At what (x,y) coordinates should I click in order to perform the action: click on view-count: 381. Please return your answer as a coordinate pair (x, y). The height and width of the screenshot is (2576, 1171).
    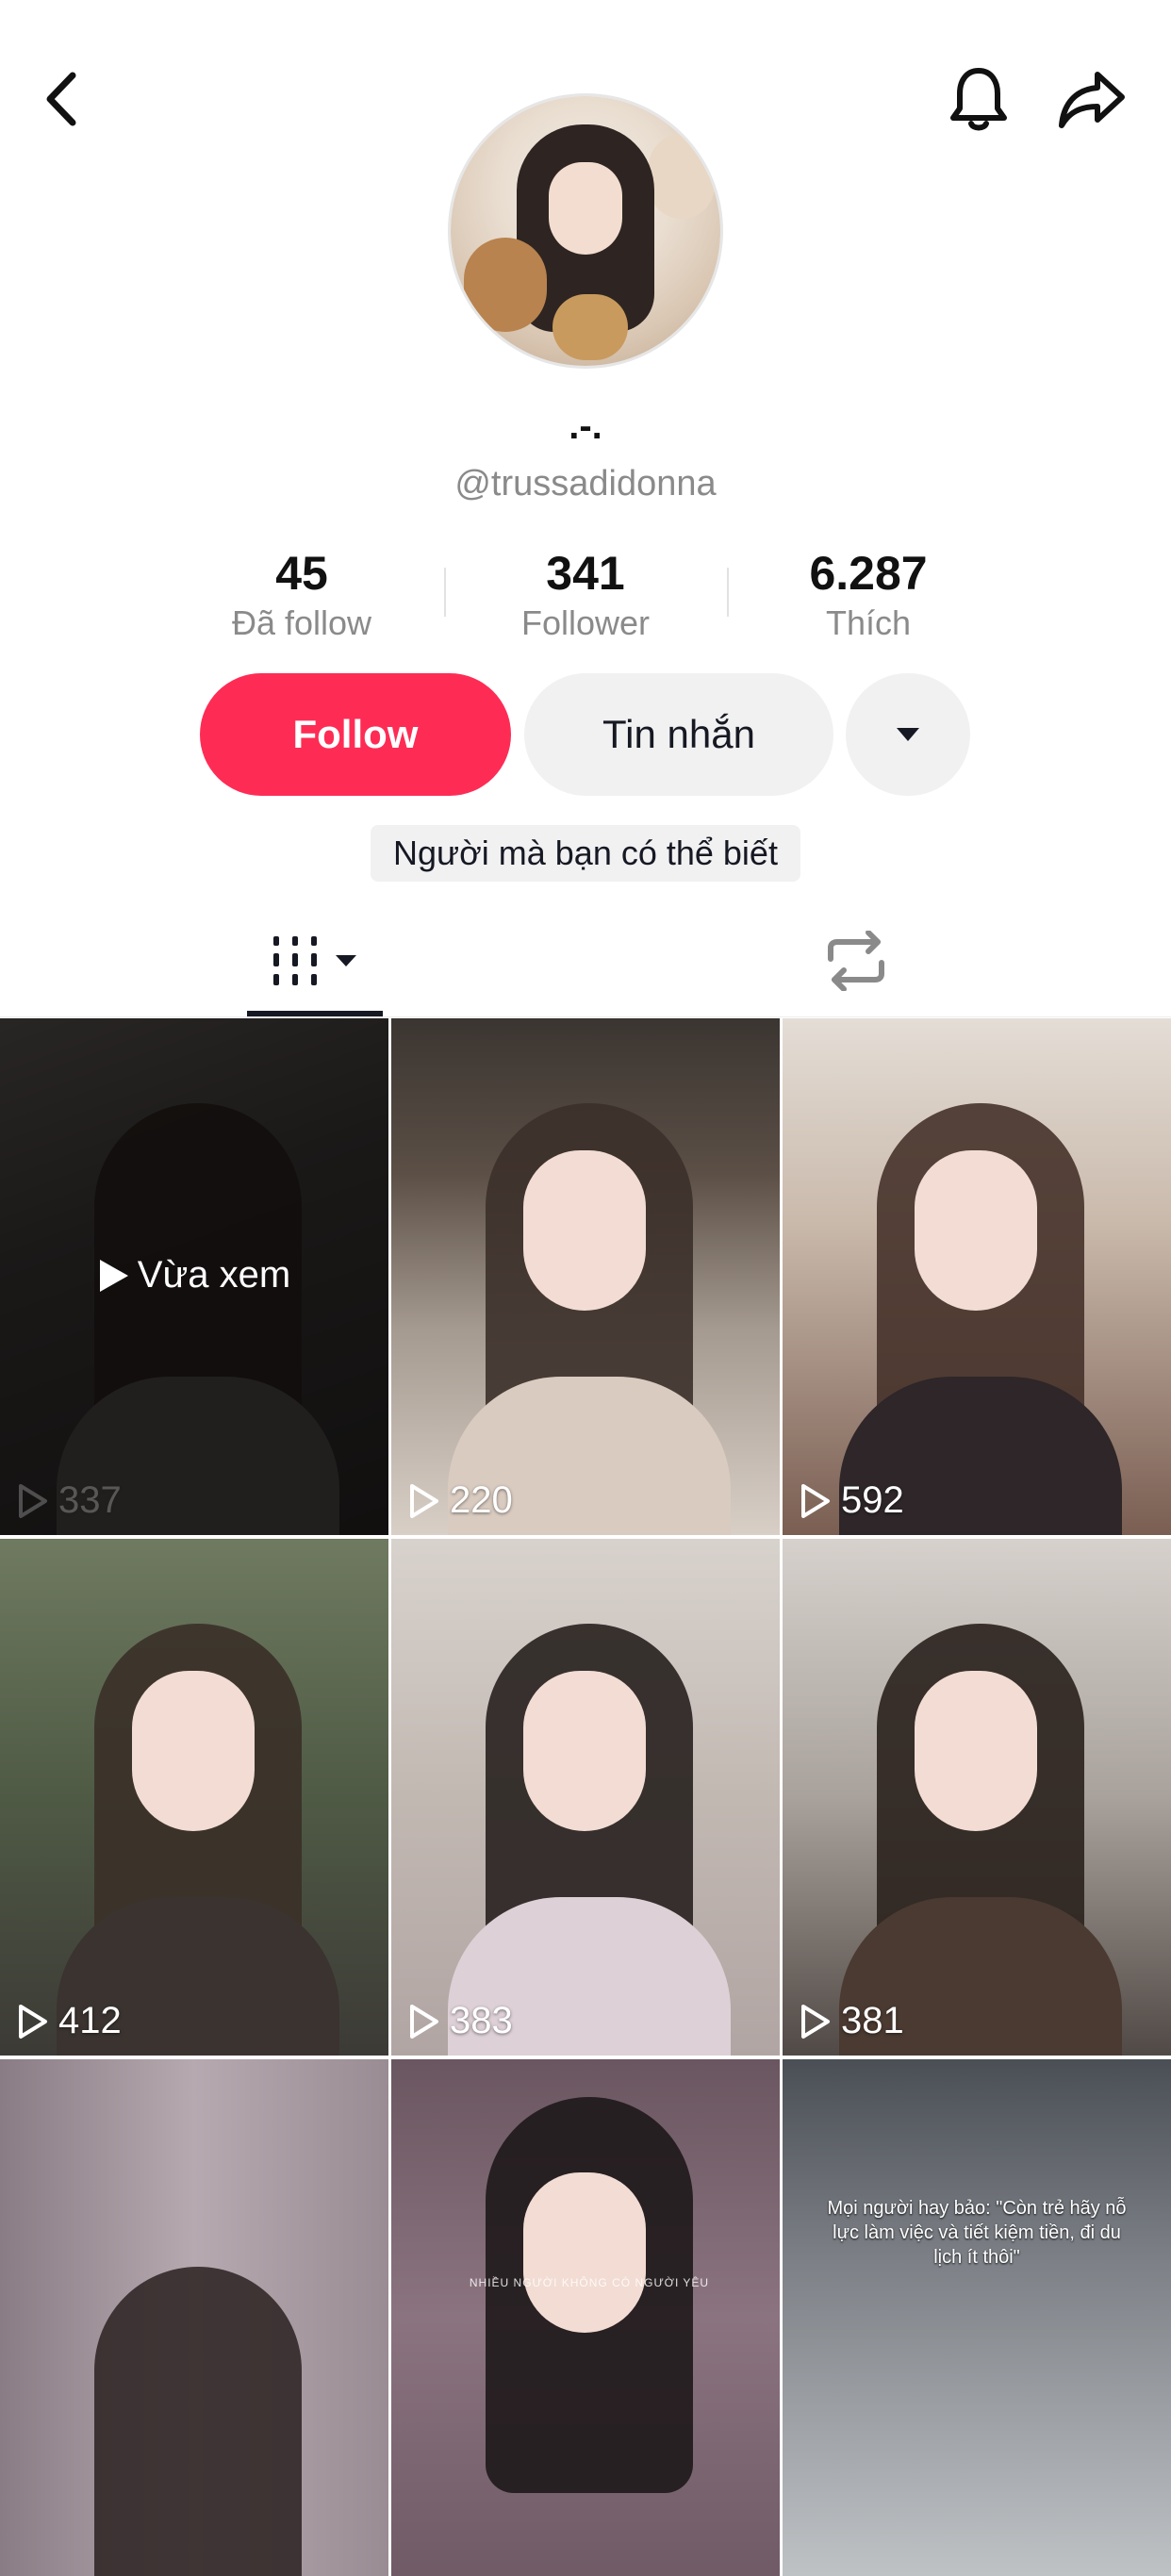
    Looking at the image, I should click on (852, 2021).